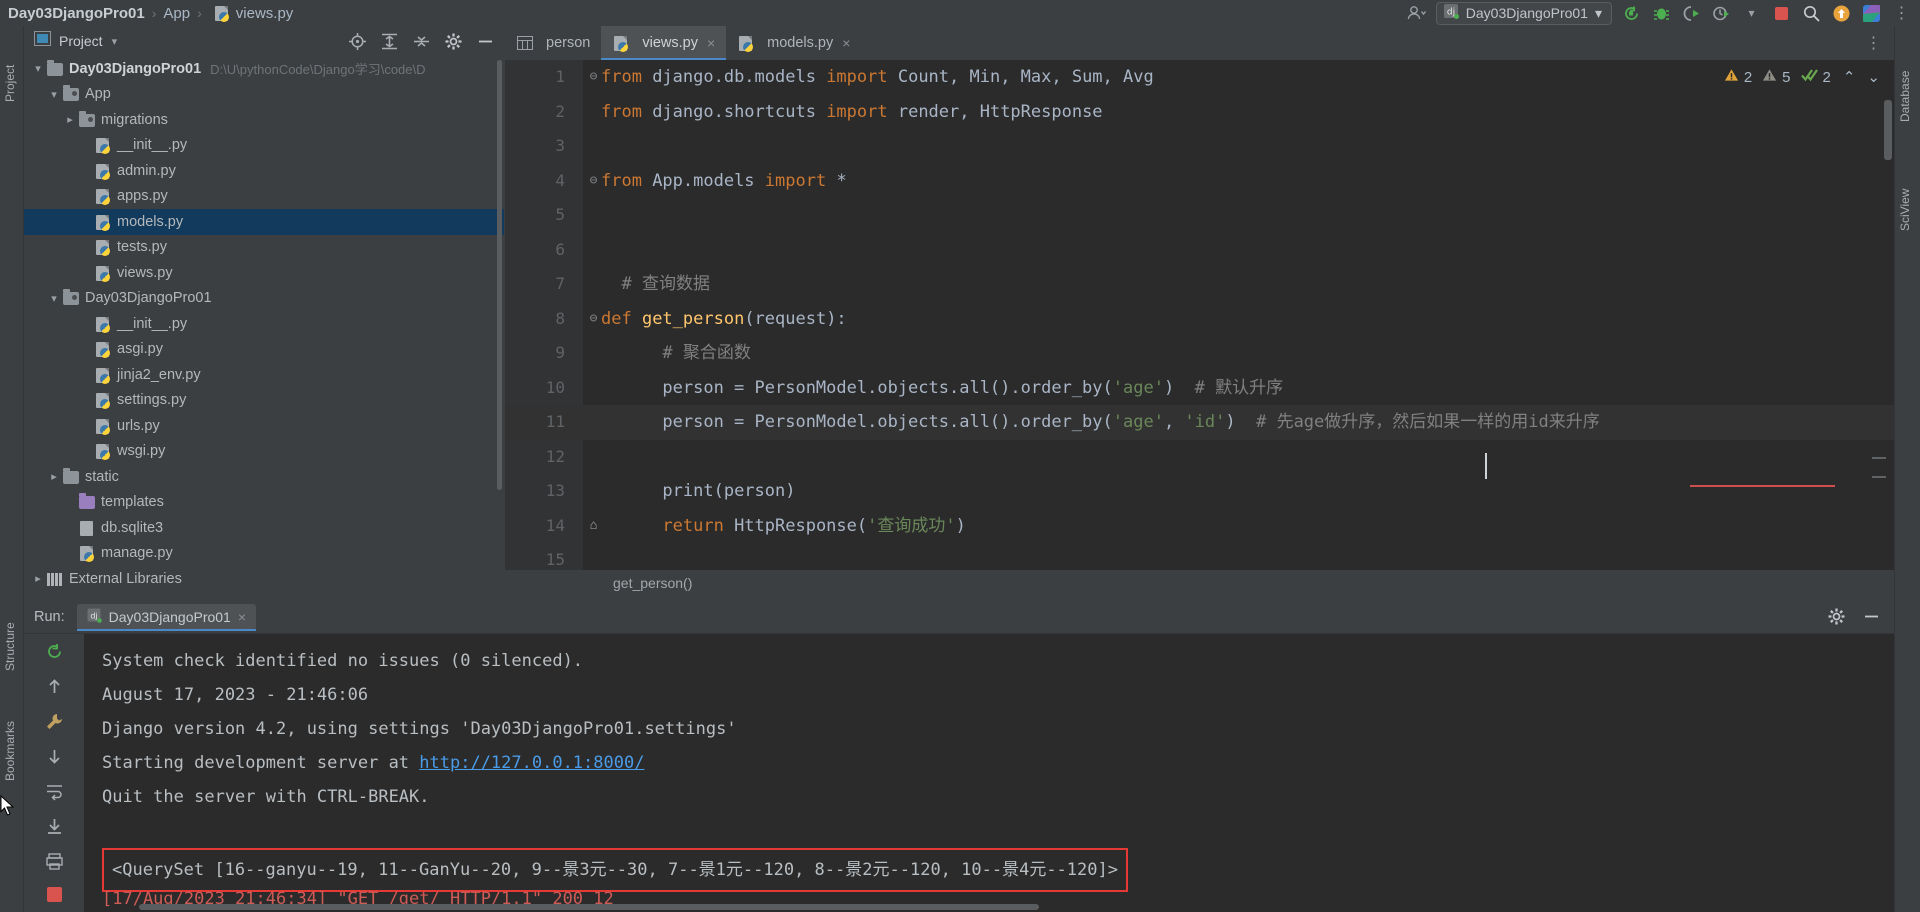 This screenshot has width=1920, height=912. Describe the element at coordinates (1199, 215) in the screenshot. I see `code-line-5: 5` at that location.